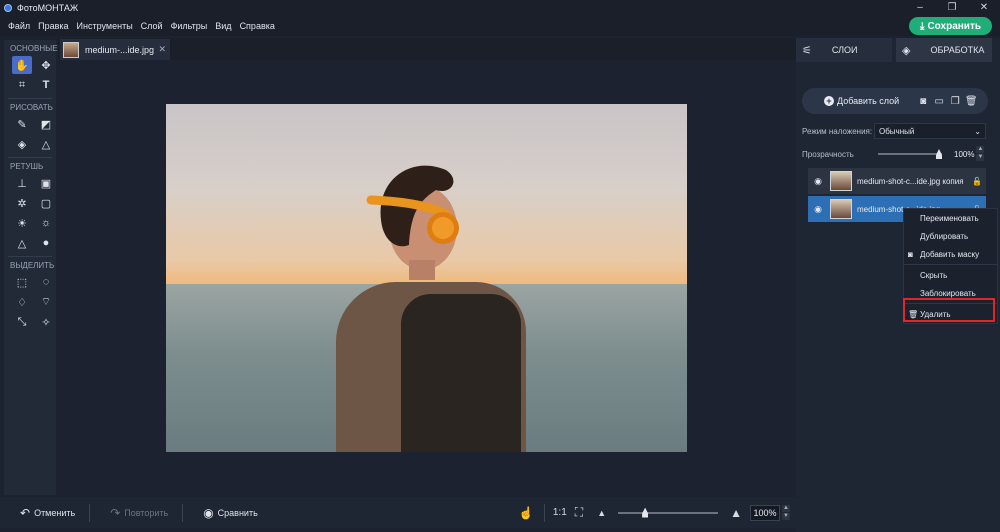 The image size is (1000, 532). I want to click on magnetic-lasso-icon: ⤡, so click(22, 322).